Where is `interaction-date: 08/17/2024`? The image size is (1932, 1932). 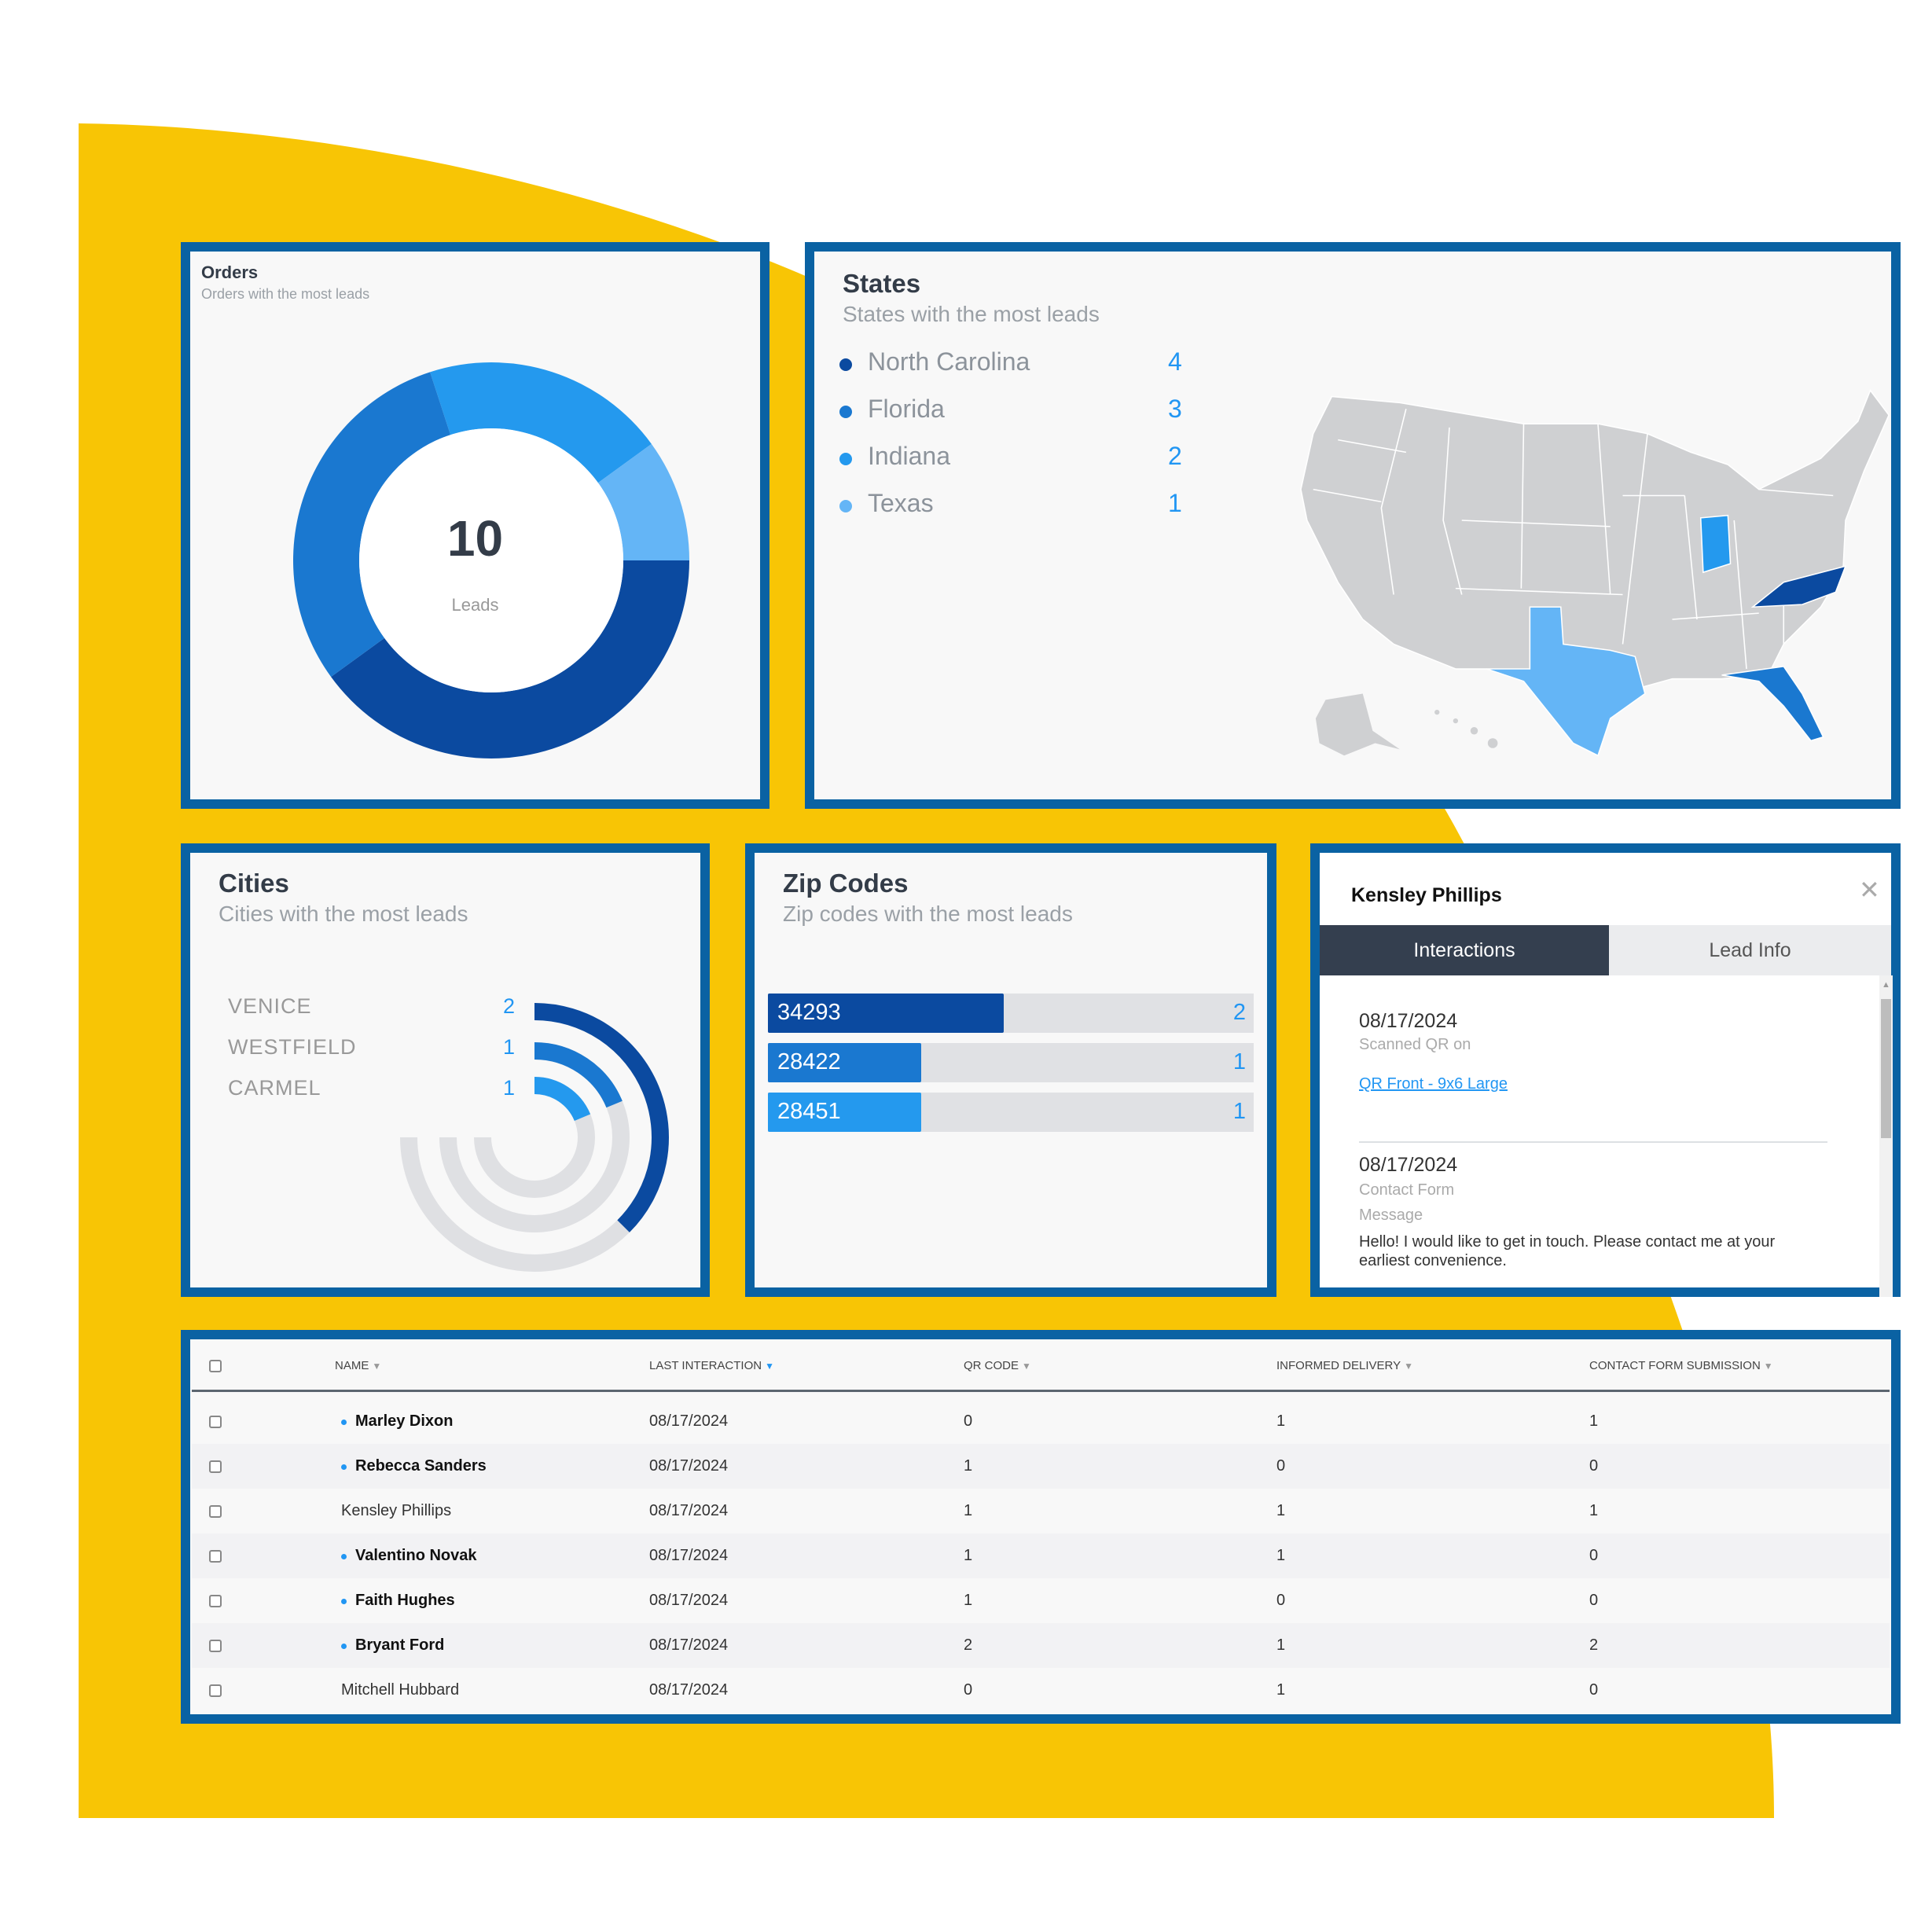
interaction-date: 08/17/2024 is located at coordinates (1408, 1021).